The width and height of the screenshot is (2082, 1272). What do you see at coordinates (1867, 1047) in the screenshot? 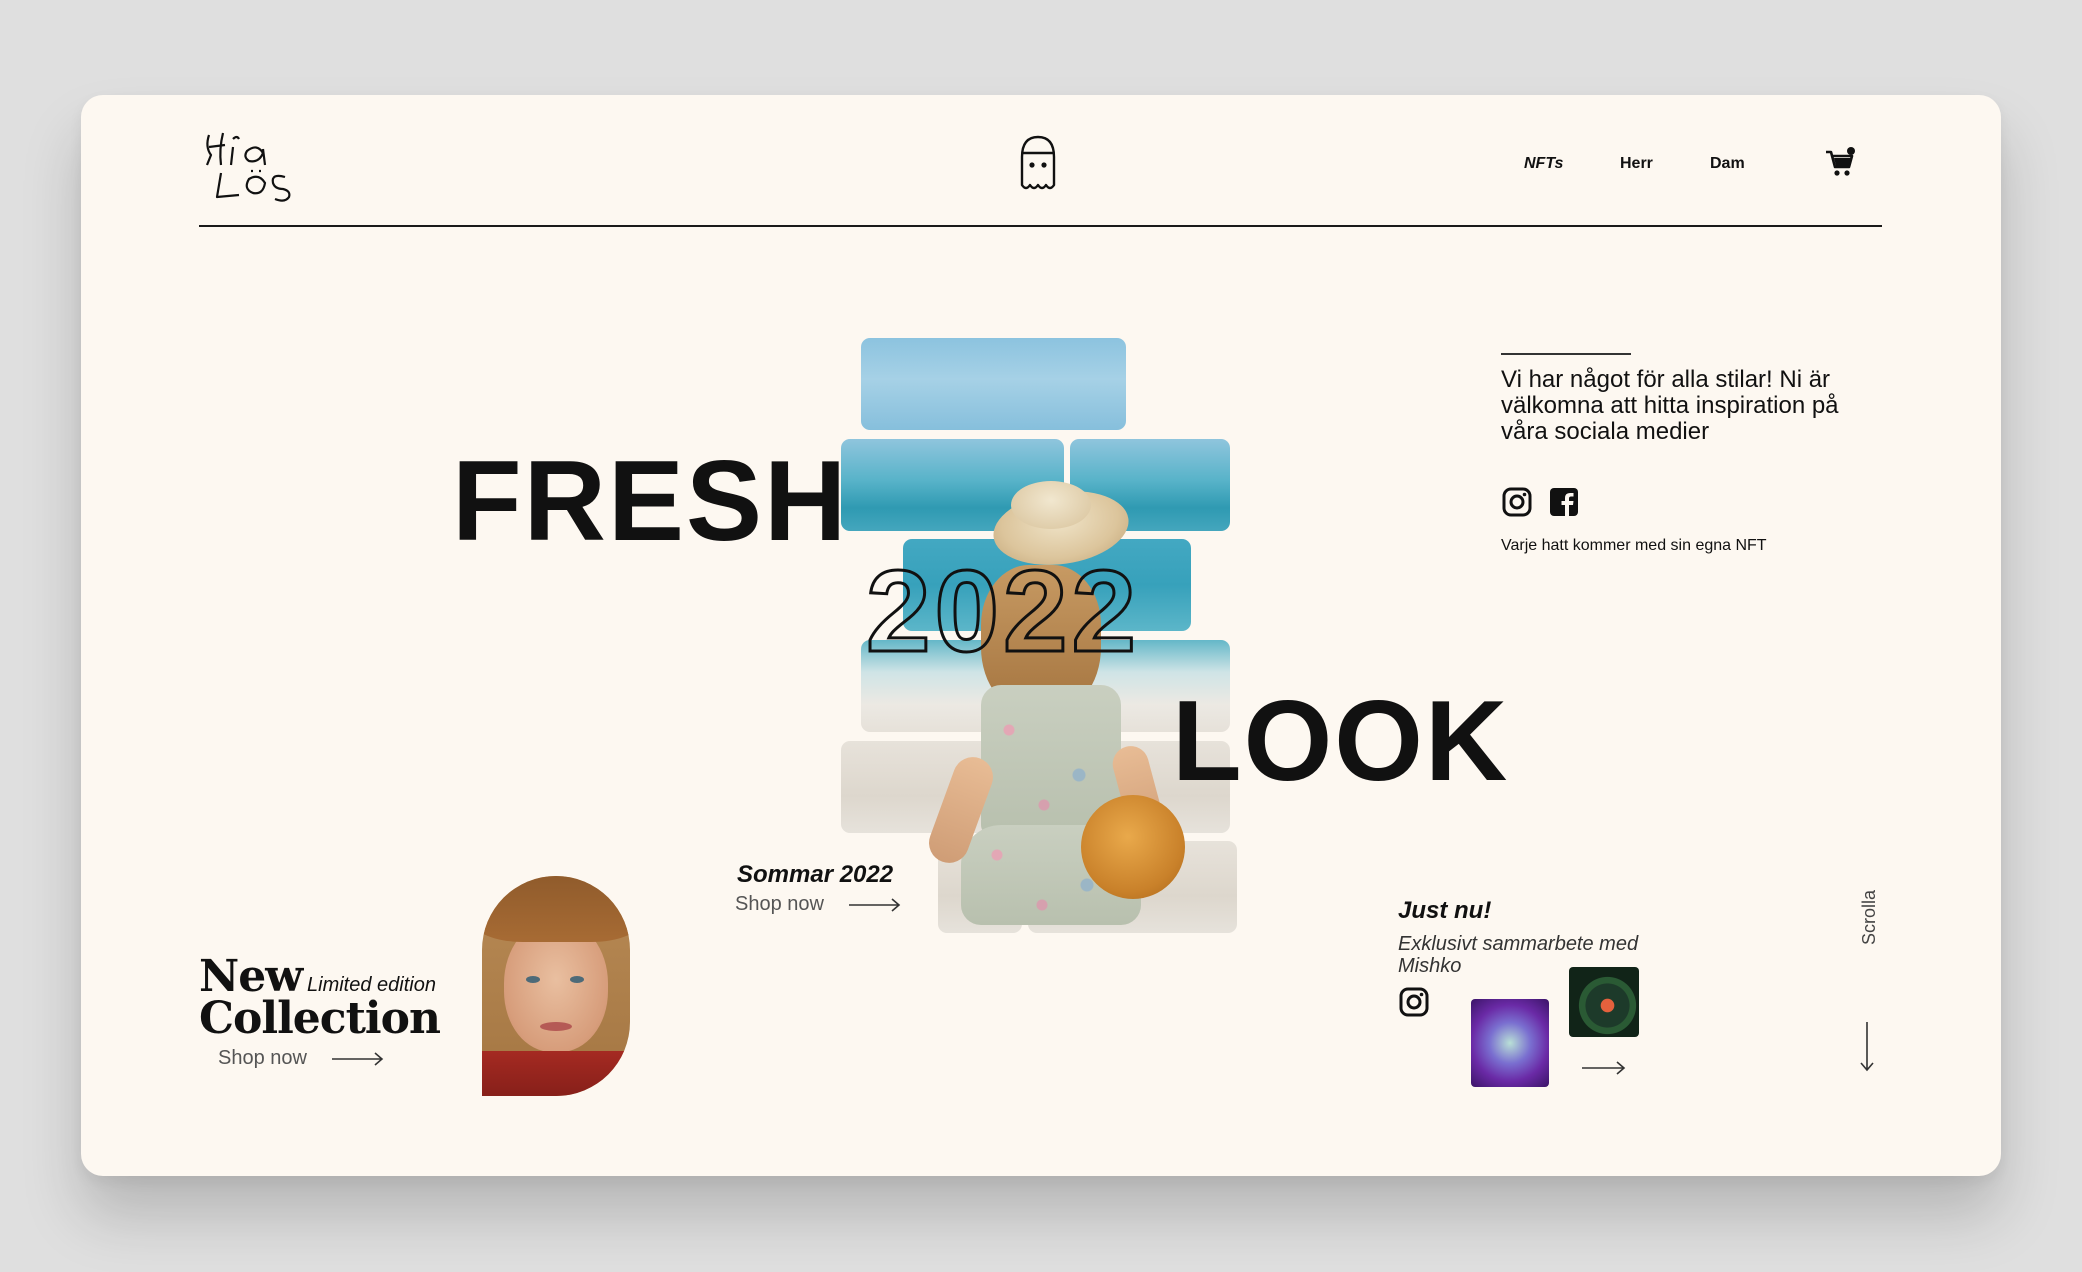
I see `arrow-down-icon` at bounding box center [1867, 1047].